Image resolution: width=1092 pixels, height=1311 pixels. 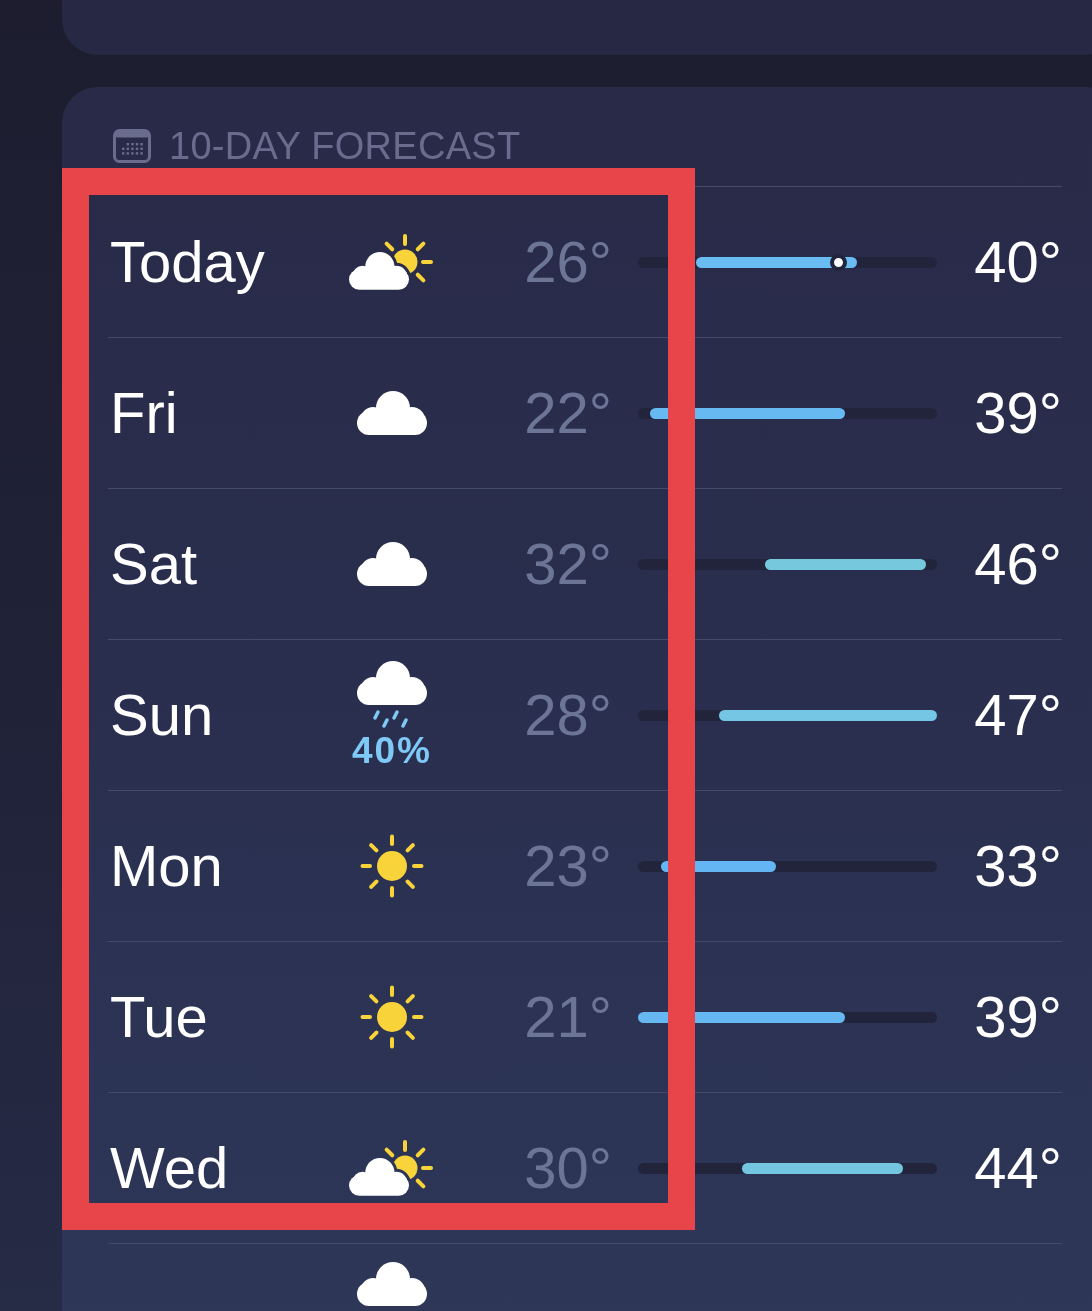 I want to click on low-temperature: 22°, so click(x=568, y=413).